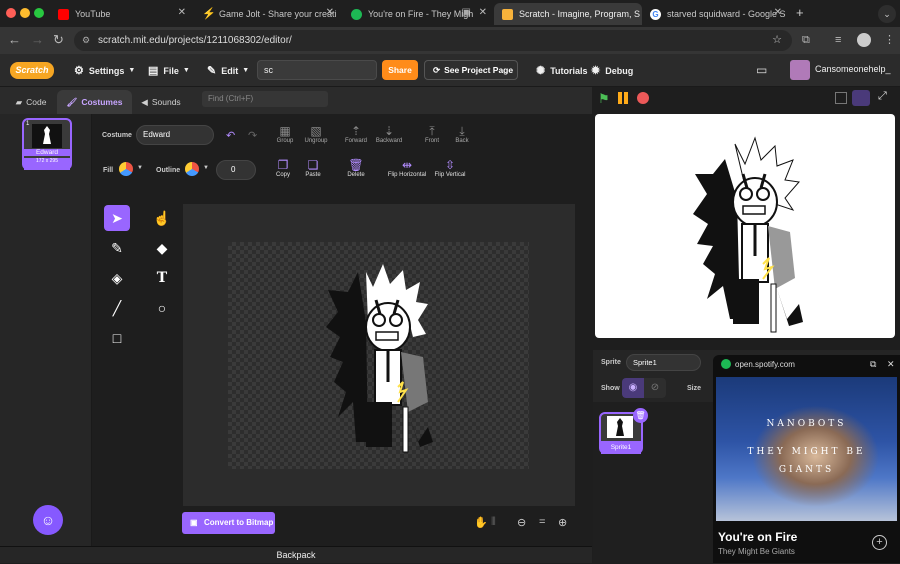 The height and width of the screenshot is (564, 900). What do you see at coordinates (267, 14) in the screenshot?
I see `browser-tab-gamejolt: ⚡ Game Jolt - Share your creati ✕` at bounding box center [267, 14].